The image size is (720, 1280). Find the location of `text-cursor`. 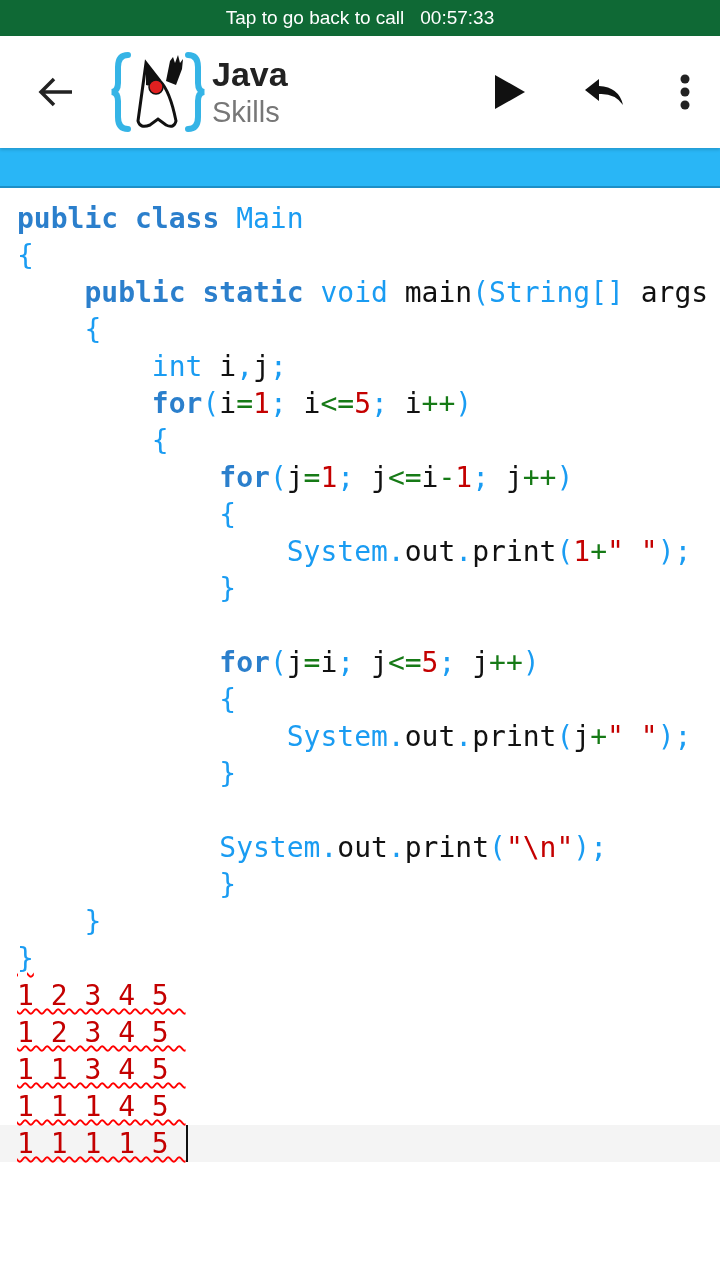

text-cursor is located at coordinates (186, 1143).